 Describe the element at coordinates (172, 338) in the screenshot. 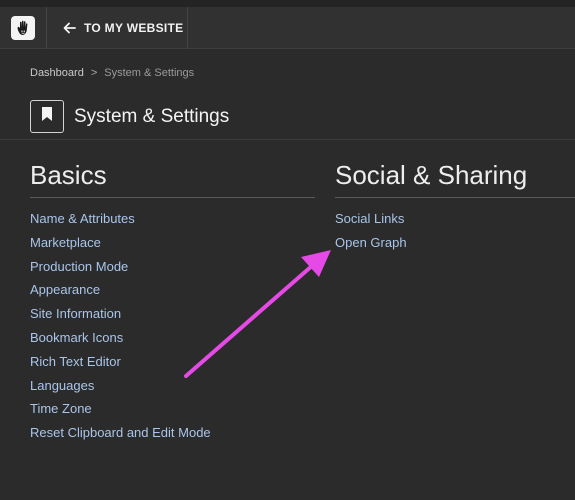

I see `list-item: Bookmark Icons` at that location.